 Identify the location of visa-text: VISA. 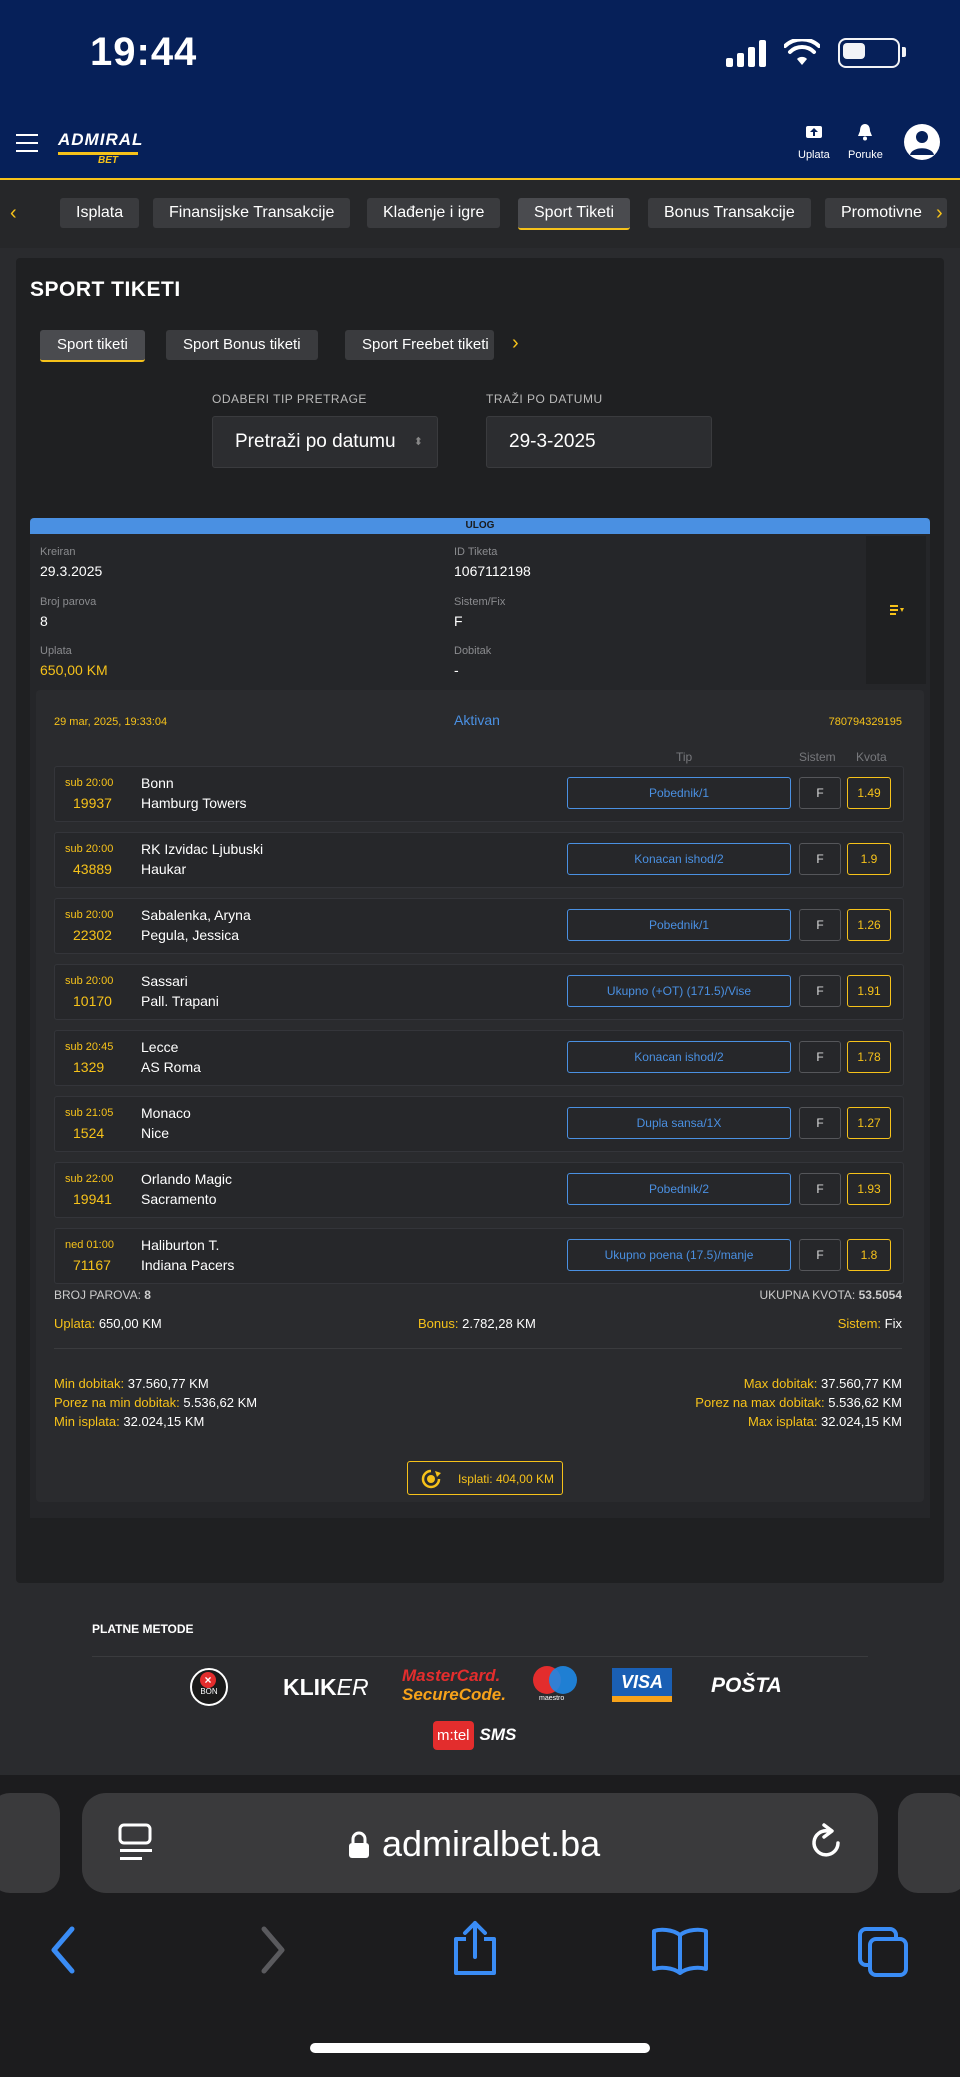
(641, 1682).